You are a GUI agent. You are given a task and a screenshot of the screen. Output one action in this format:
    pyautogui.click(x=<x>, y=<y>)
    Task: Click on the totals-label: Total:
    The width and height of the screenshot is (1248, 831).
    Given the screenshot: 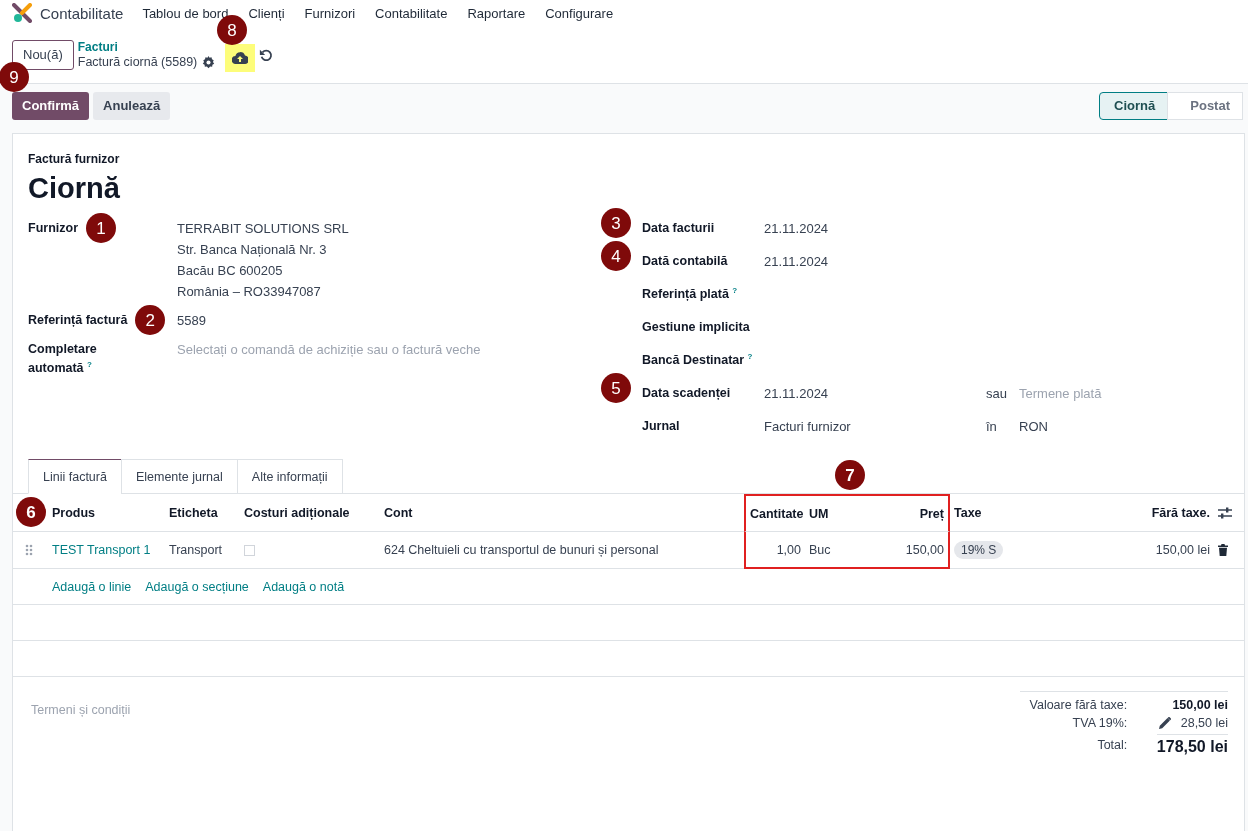 What is the action you would take?
    pyautogui.click(x=1112, y=745)
    